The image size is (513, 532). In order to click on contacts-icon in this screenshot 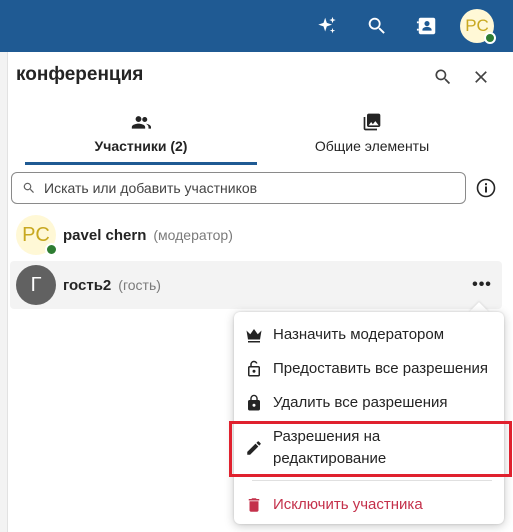, I will do `click(427, 26)`.